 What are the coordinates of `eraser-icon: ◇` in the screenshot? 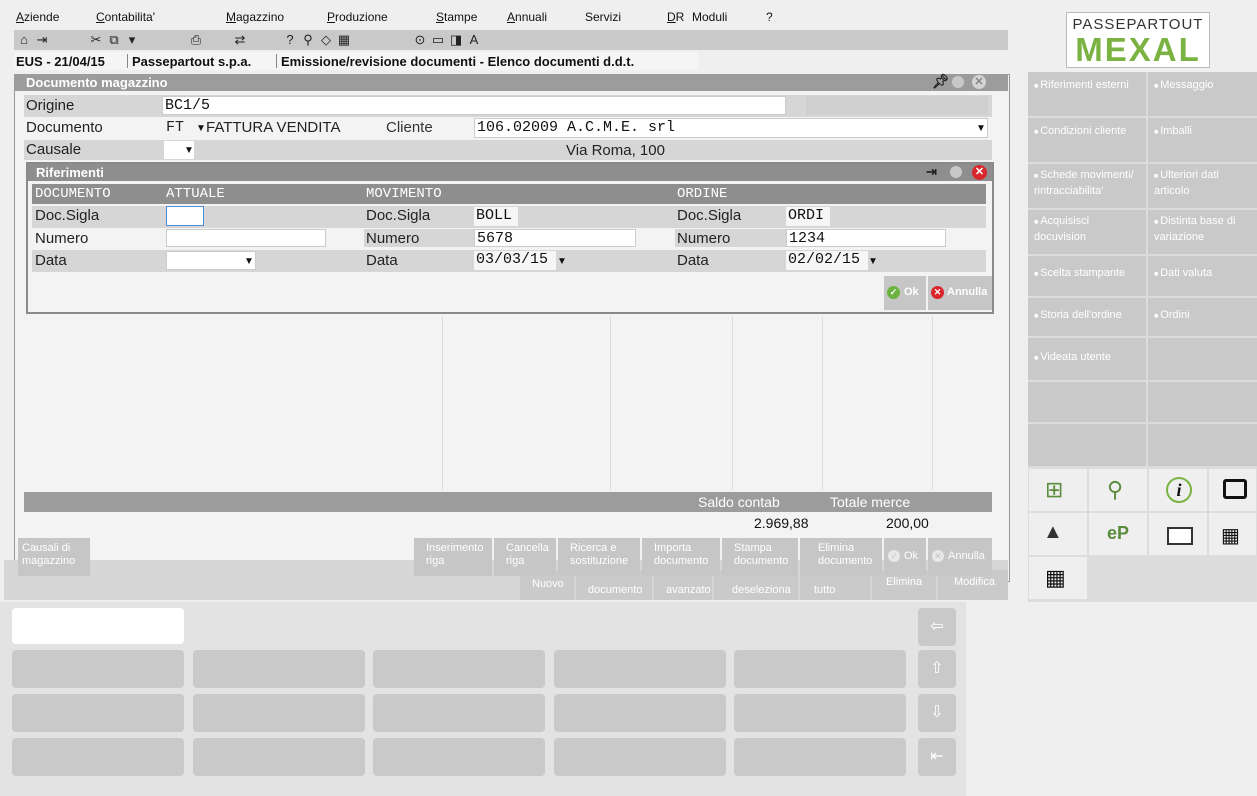 It's located at (326, 40).